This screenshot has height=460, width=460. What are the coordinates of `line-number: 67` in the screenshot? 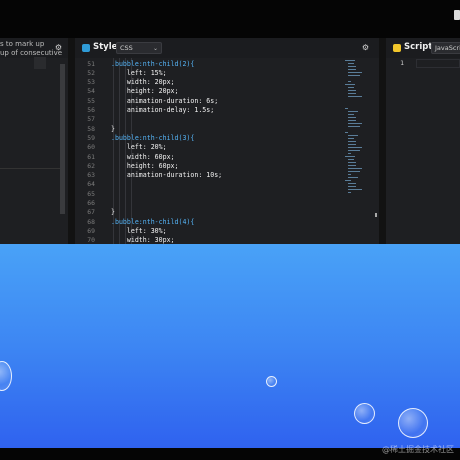 It's located at (91, 212).